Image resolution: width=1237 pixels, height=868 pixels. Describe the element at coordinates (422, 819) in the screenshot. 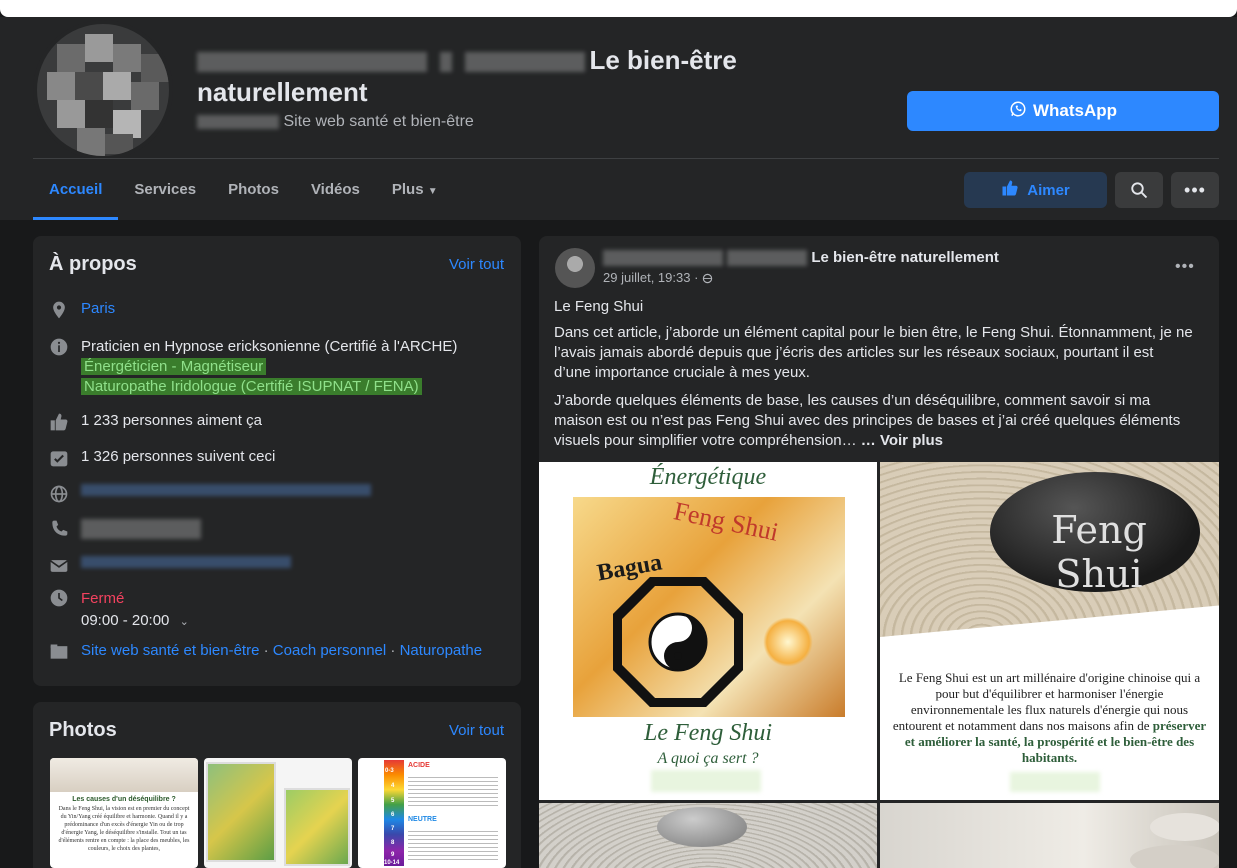

I see `ph-neutral-label: NEUTRE` at that location.